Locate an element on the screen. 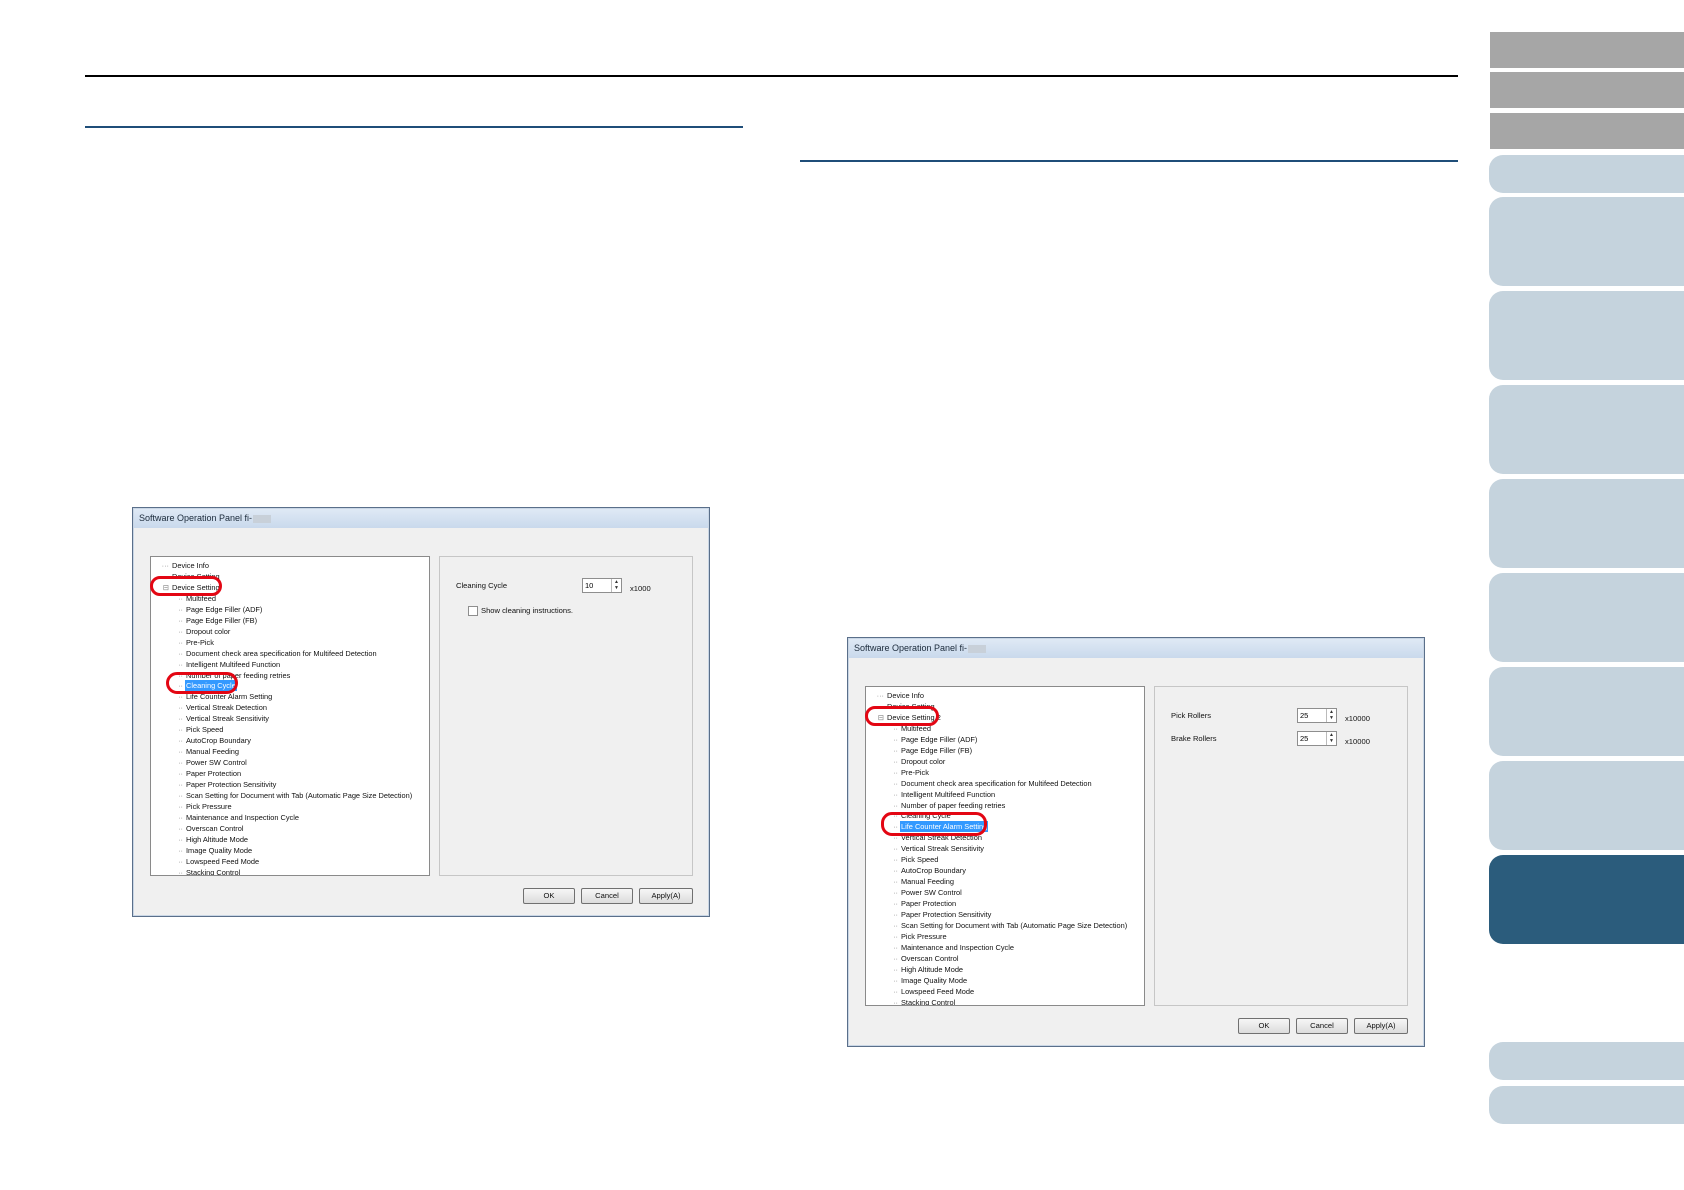 The height and width of the screenshot is (1190, 1684). tree-item-label: Number of paper feeding retries is located at coordinates (953, 805).